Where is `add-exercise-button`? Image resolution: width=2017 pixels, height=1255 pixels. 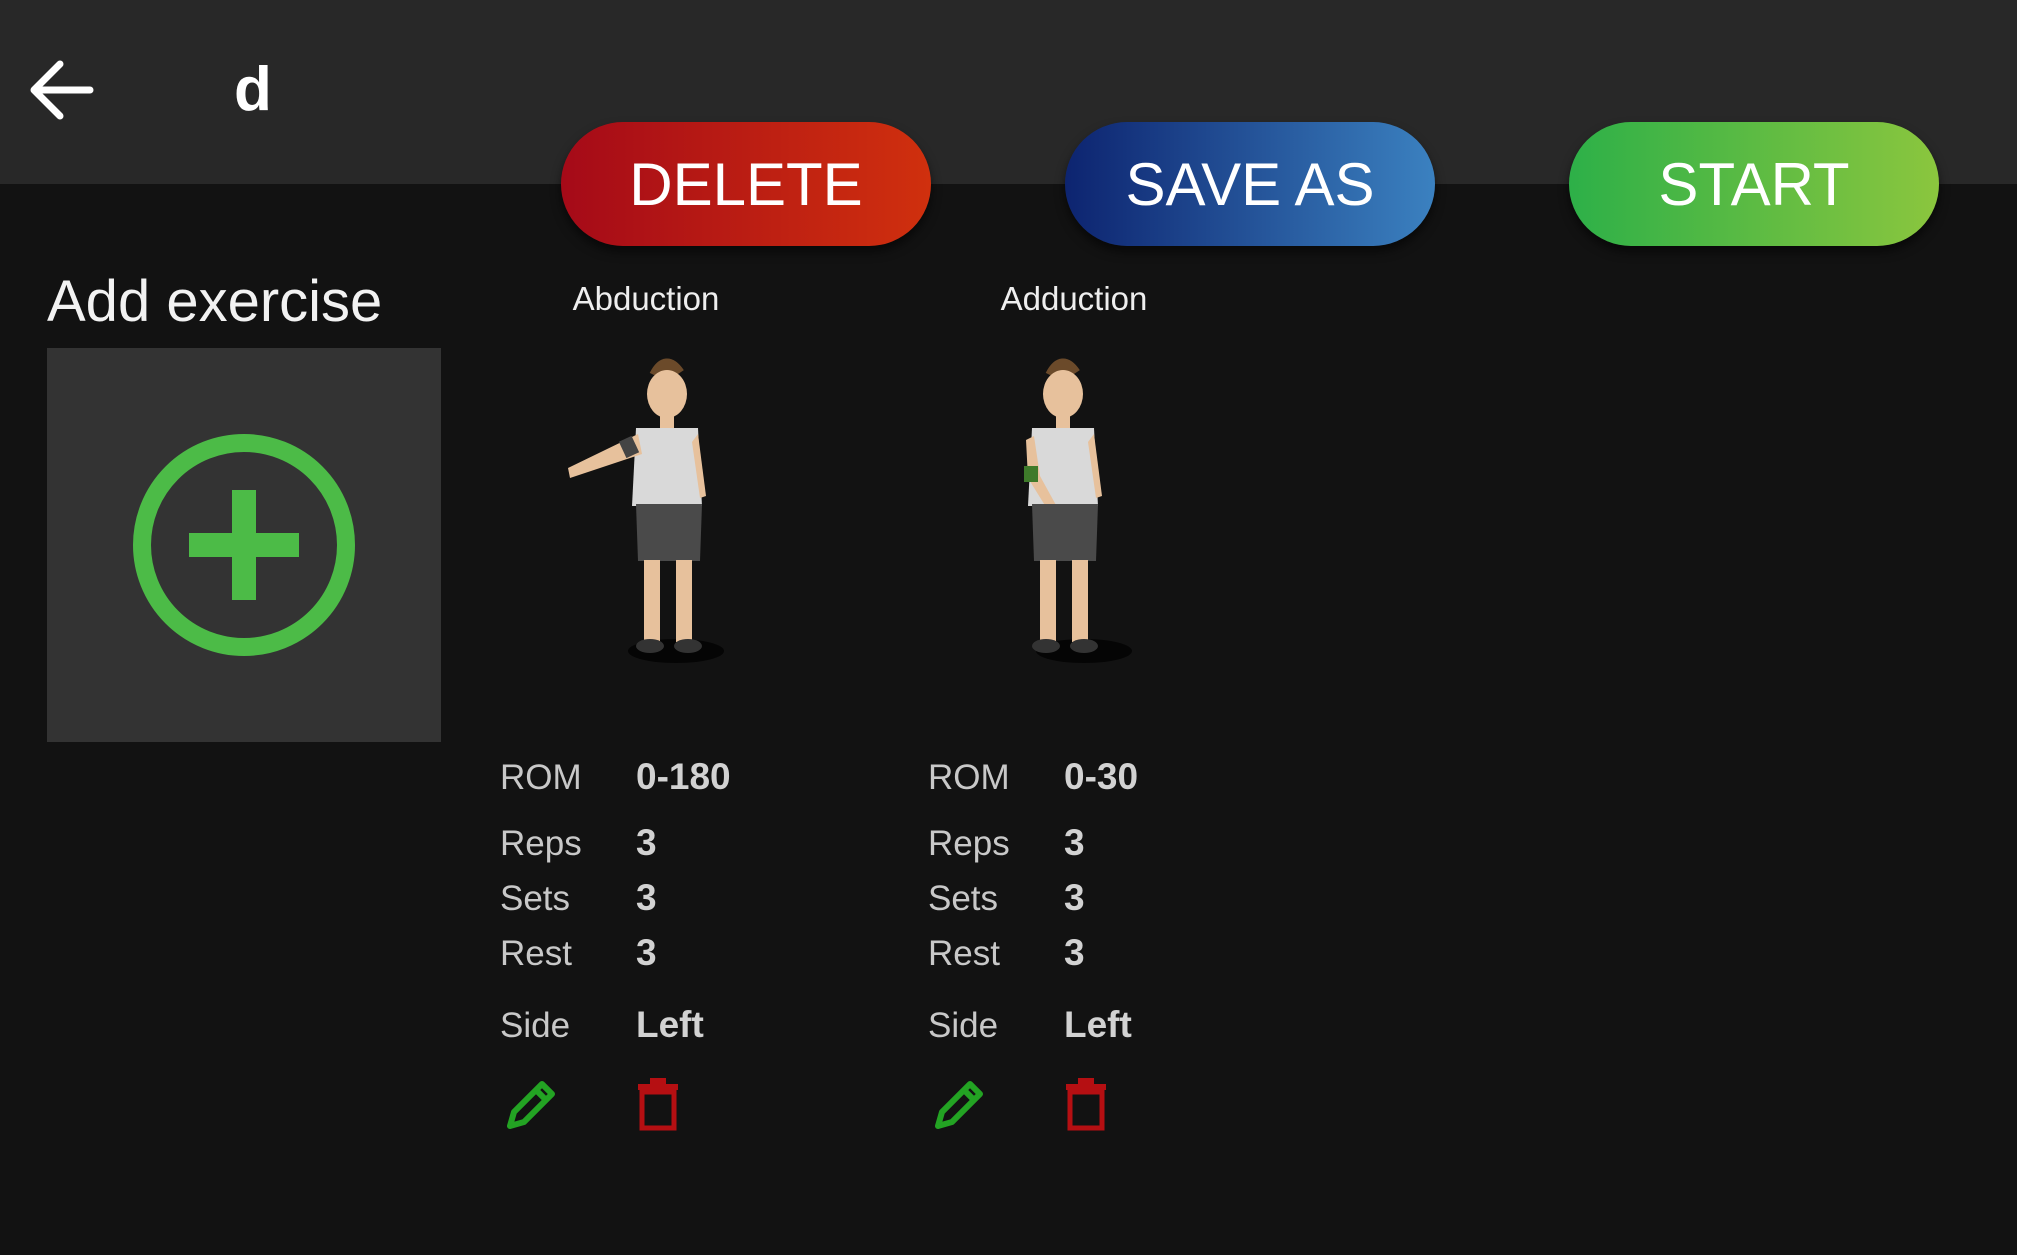 add-exercise-button is located at coordinates (244, 545).